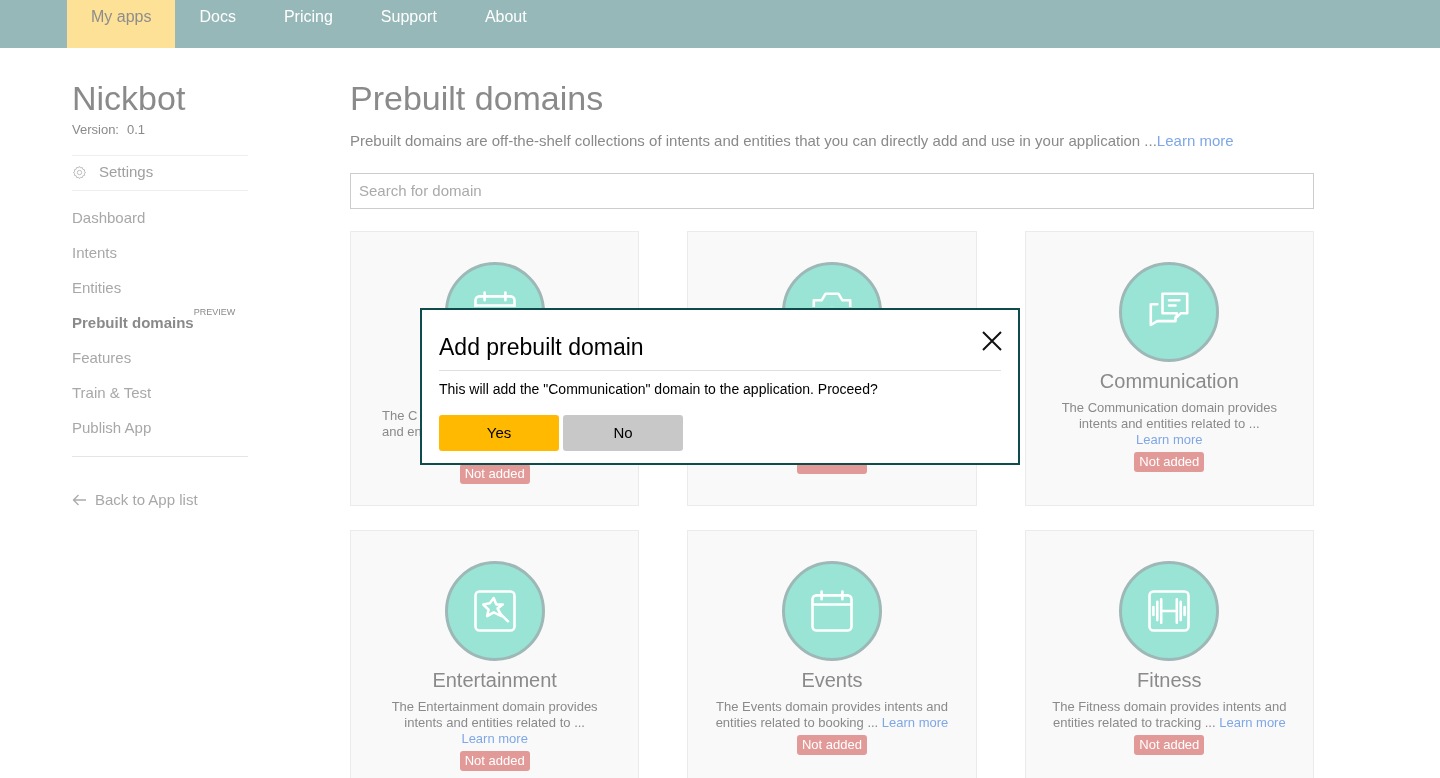  I want to click on preview-label: PREVIEW, so click(214, 312).